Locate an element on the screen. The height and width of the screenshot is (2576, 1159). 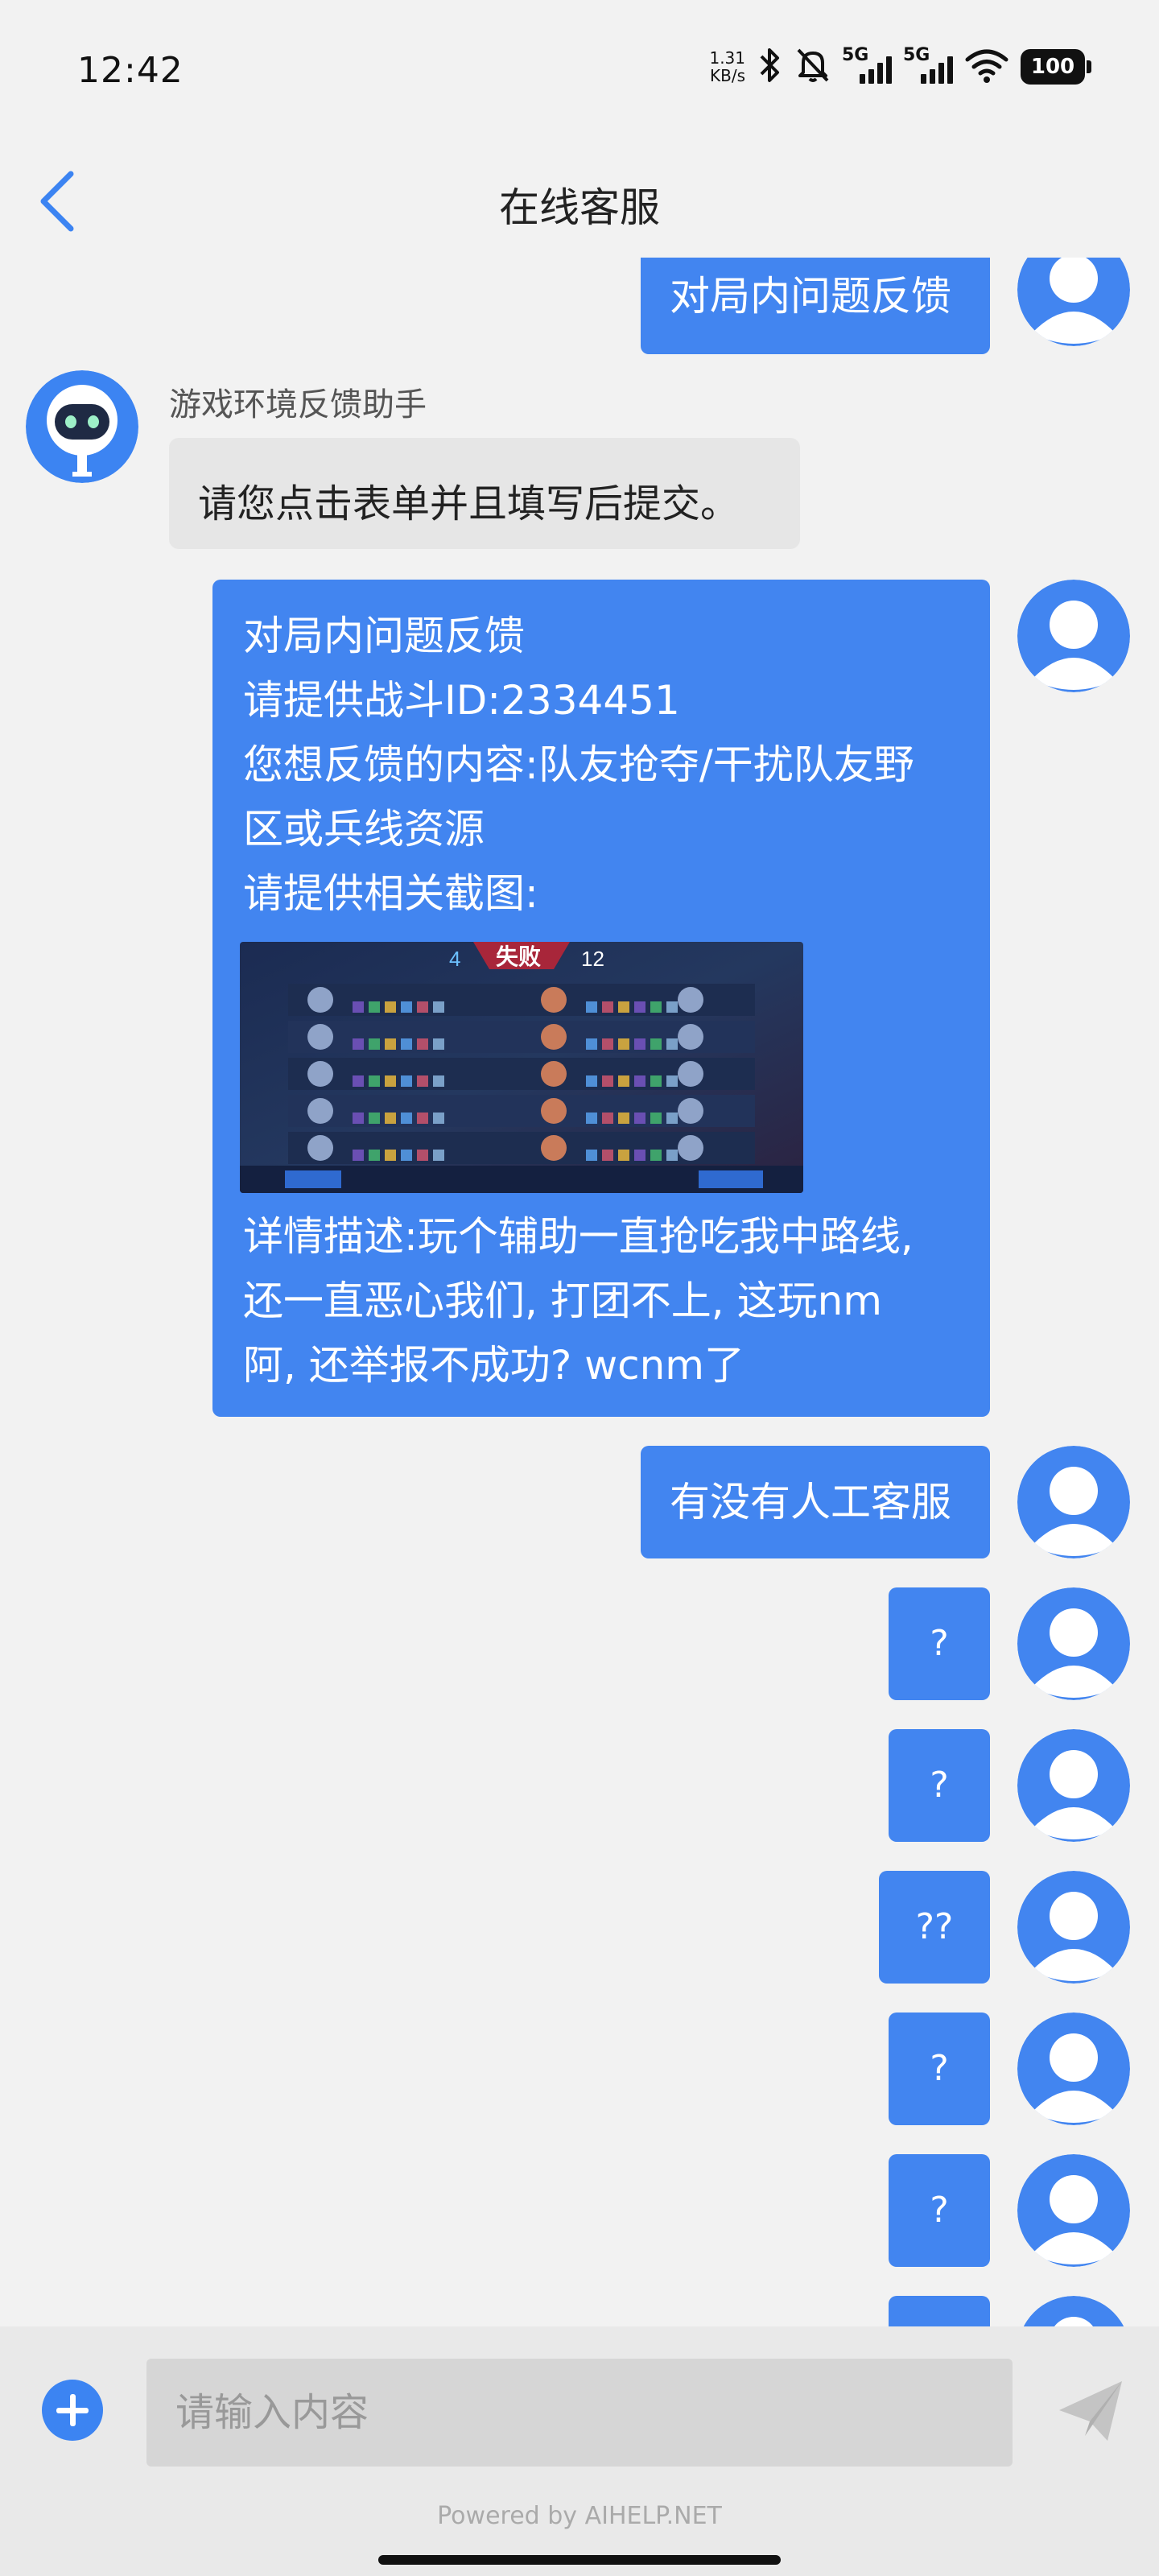
bot-avatar is located at coordinates (82, 426).